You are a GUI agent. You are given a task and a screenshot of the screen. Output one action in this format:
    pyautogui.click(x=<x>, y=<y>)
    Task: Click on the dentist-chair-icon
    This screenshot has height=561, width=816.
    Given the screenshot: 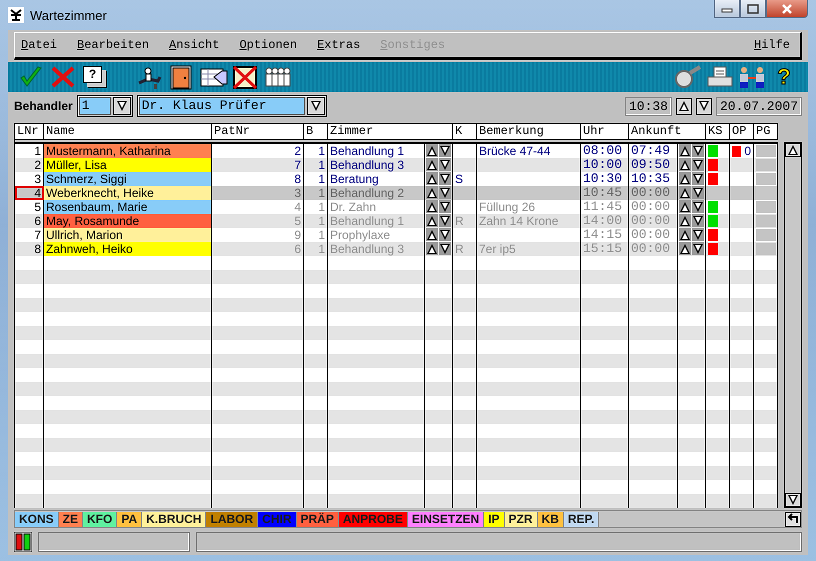 What is the action you would take?
    pyautogui.click(x=150, y=77)
    